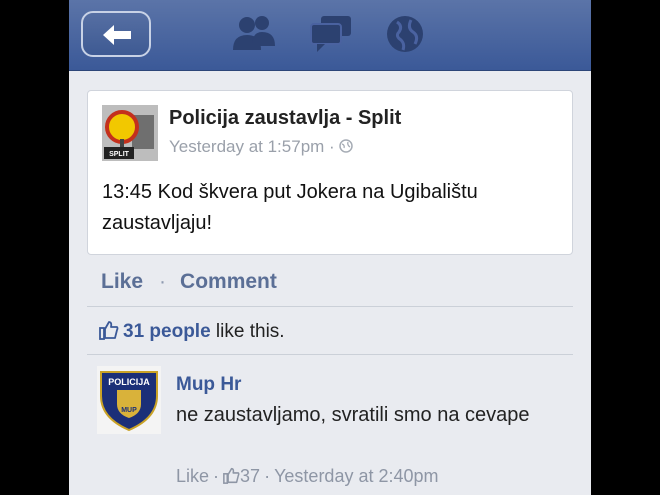 The image size is (660, 495). I want to click on police-sign-icon: SPLIT, so click(130, 133).